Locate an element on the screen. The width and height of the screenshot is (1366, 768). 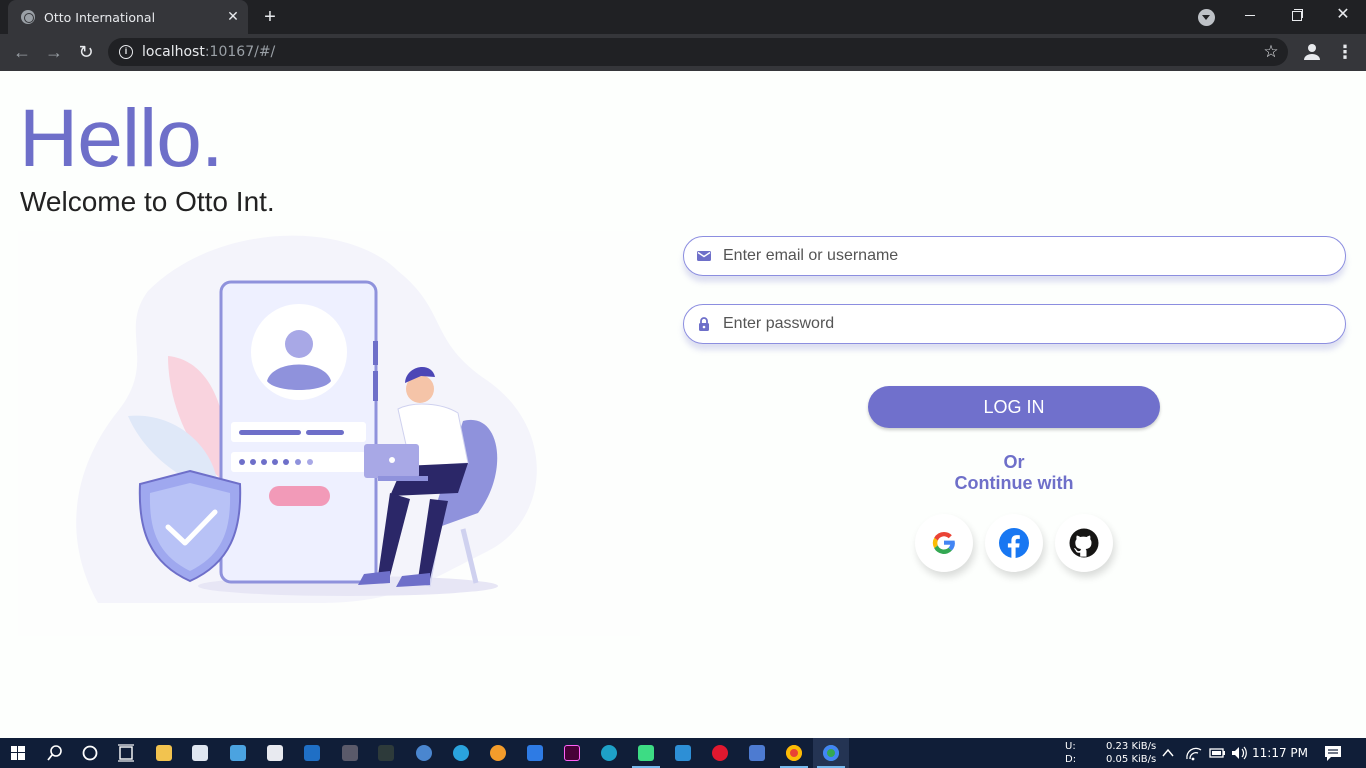
continue-with-label: Continue with is located at coordinates (1014, 483).